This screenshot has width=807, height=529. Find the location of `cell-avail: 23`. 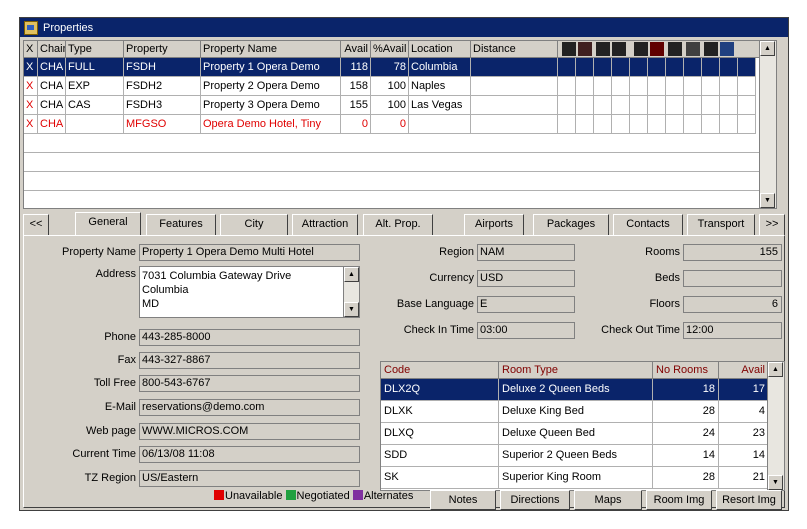

cell-avail: 23 is located at coordinates (744, 434).